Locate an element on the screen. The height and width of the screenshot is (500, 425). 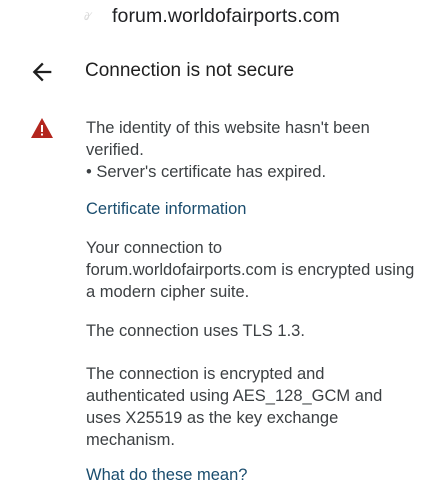
arrow-back-icon is located at coordinates (42, 72).